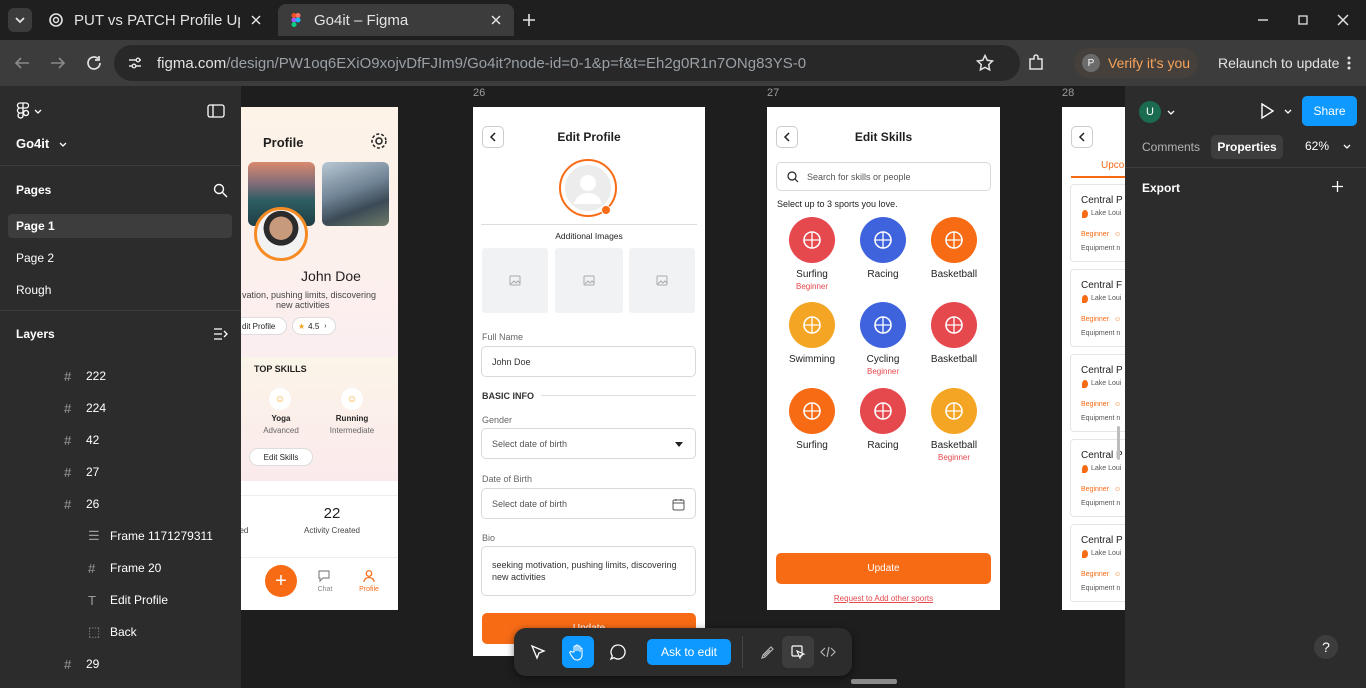 This screenshot has width=1366, height=688. Describe the element at coordinates (1136, 63) in the screenshot. I see `verify-profile-chip: P Verify it's you` at that location.